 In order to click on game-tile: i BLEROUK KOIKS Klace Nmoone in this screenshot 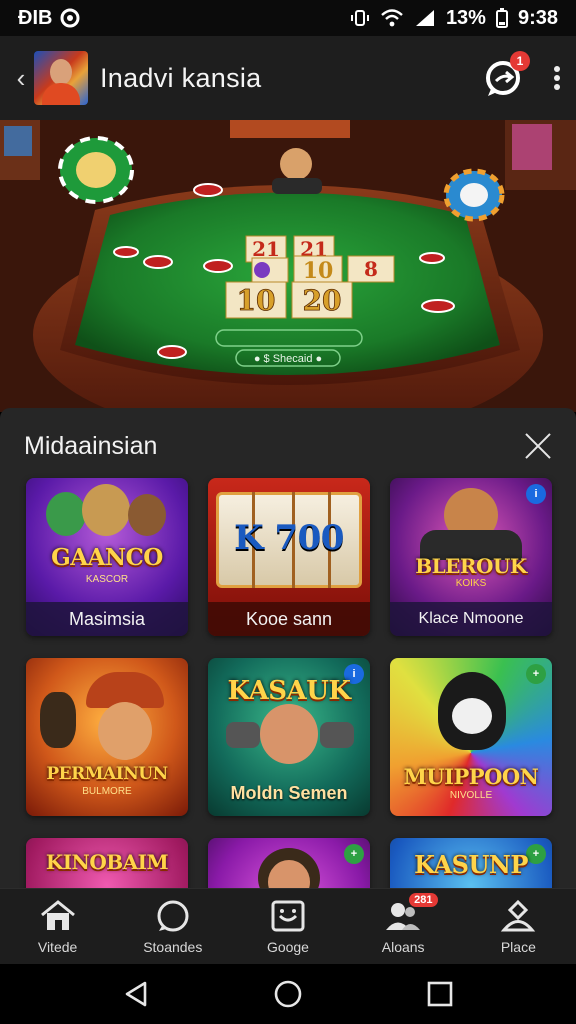, I will do `click(471, 557)`.